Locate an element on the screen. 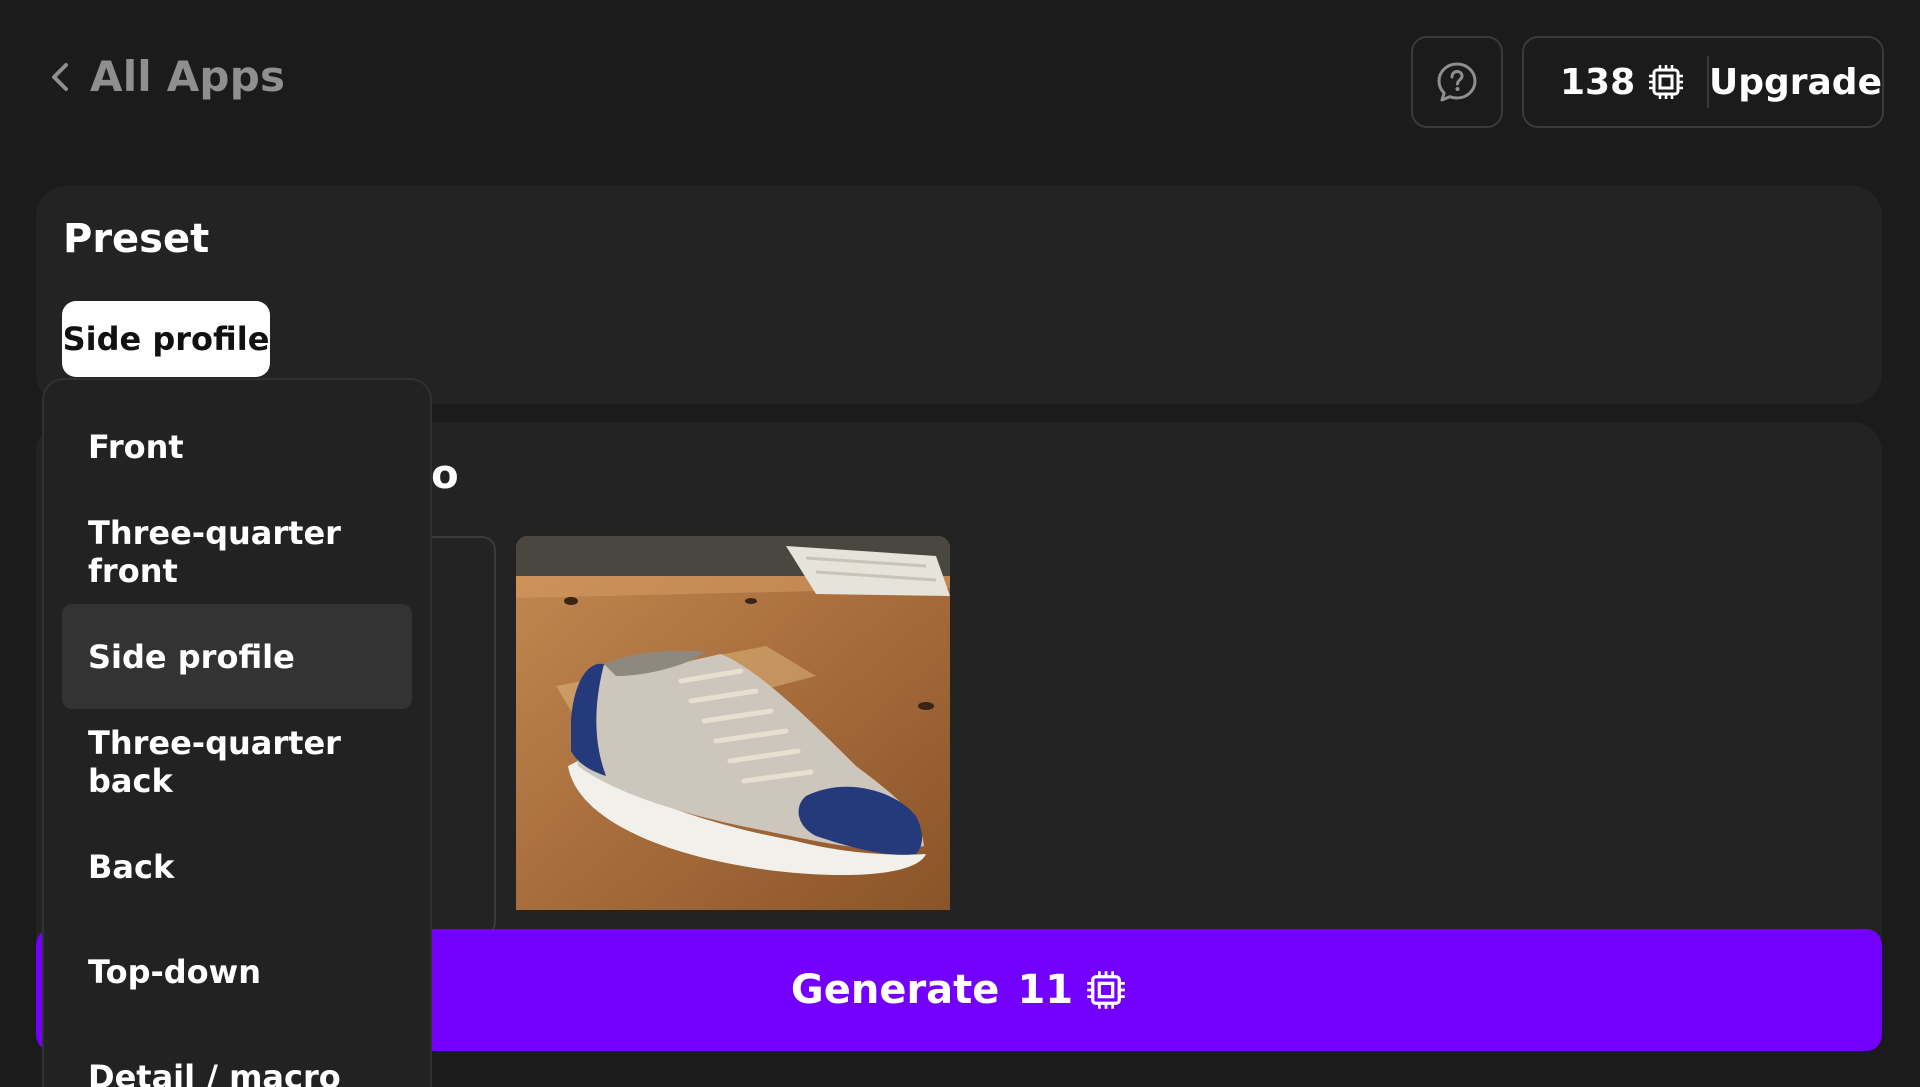  shoe-photo-image is located at coordinates (733, 723).